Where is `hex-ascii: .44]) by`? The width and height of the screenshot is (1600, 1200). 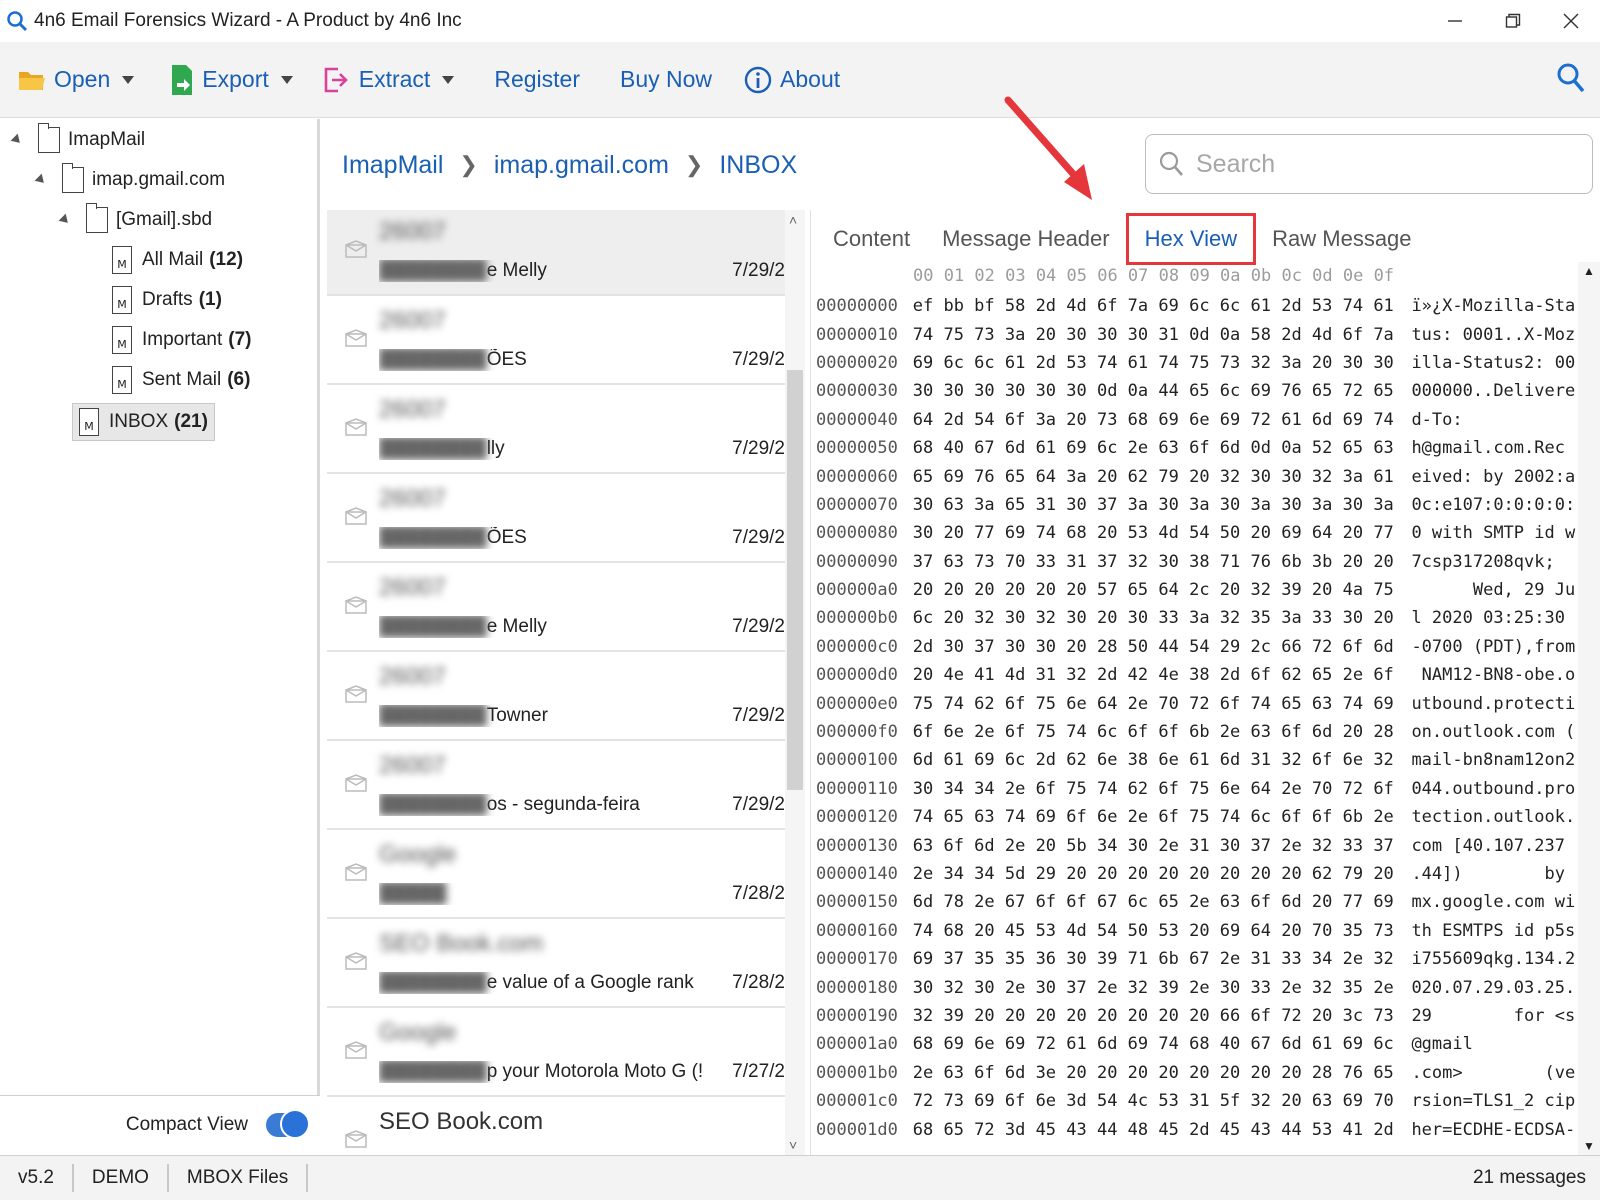 hex-ascii: .44]) by is located at coordinates (1488, 874).